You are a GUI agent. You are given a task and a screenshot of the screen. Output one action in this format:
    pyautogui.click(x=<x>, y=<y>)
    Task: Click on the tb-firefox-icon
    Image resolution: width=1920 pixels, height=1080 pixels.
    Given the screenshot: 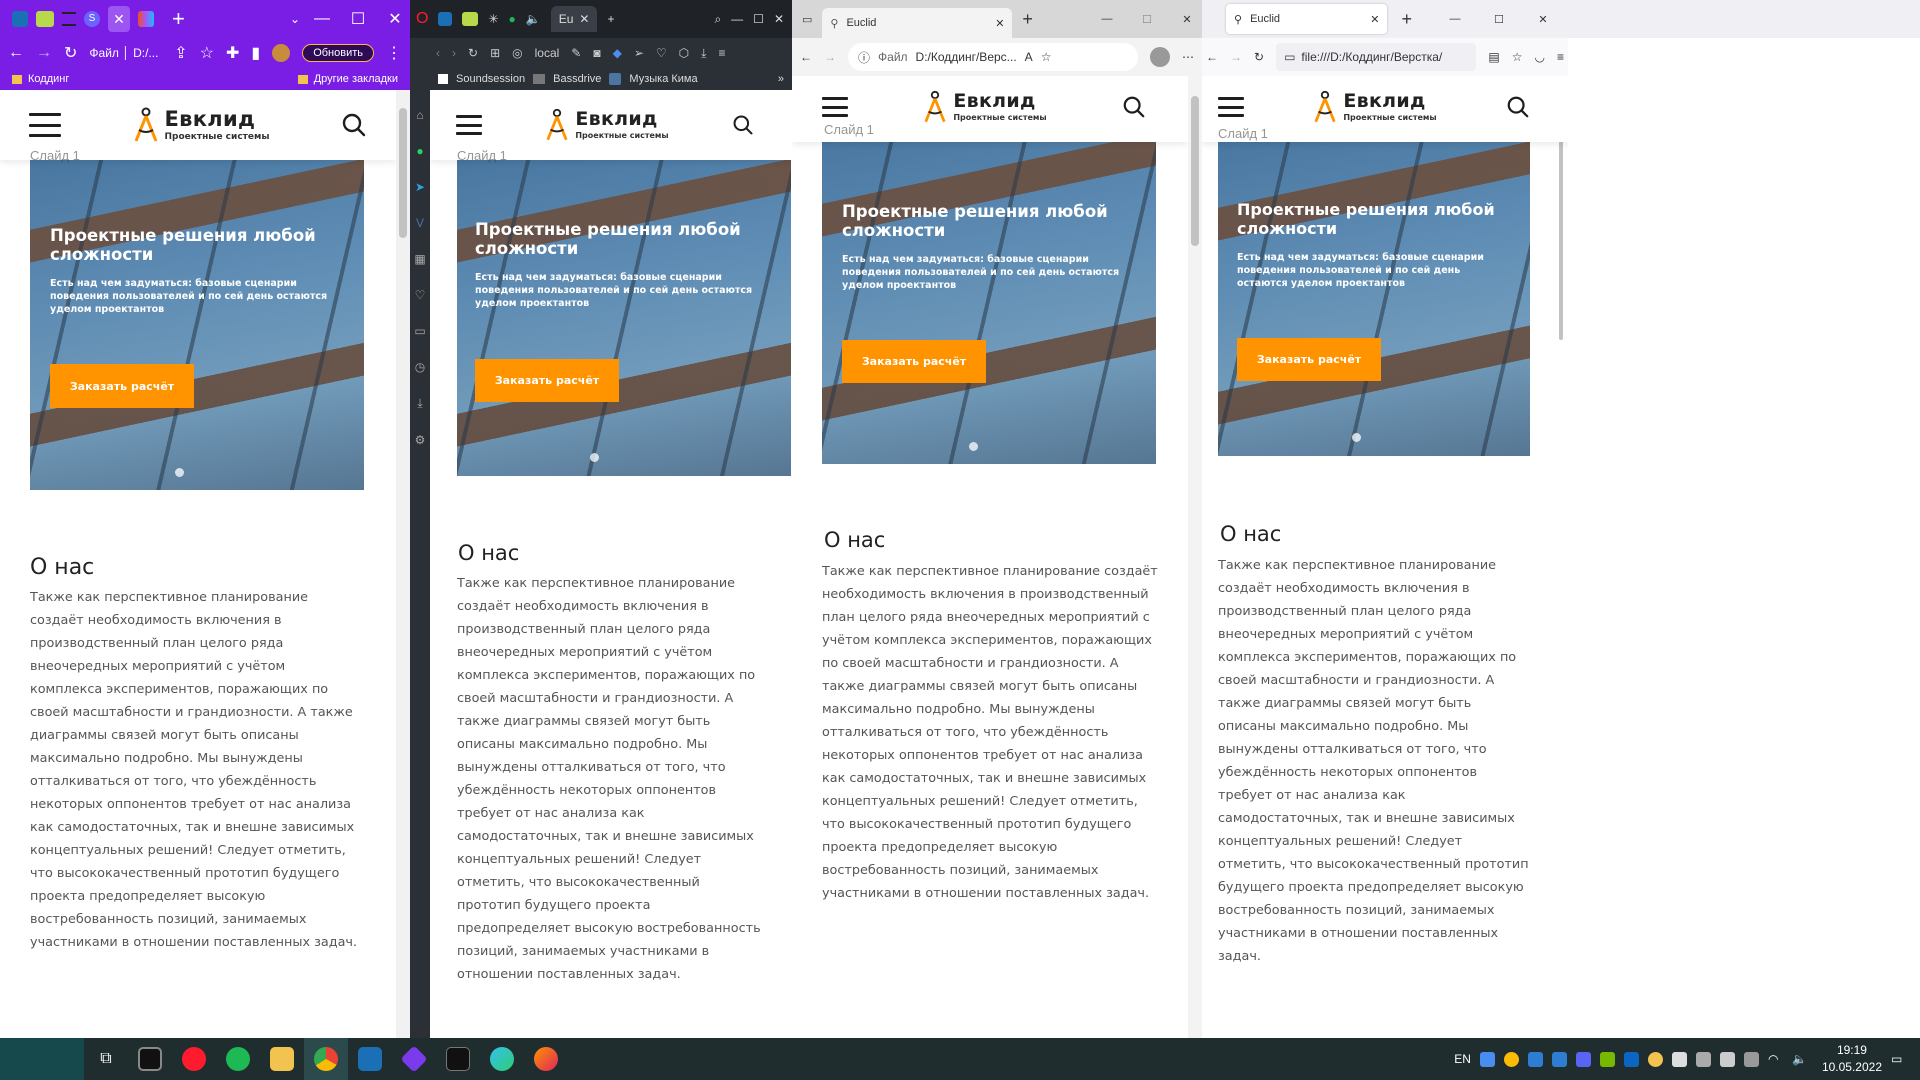 What is the action you would take?
    pyautogui.click(x=546, y=1059)
    